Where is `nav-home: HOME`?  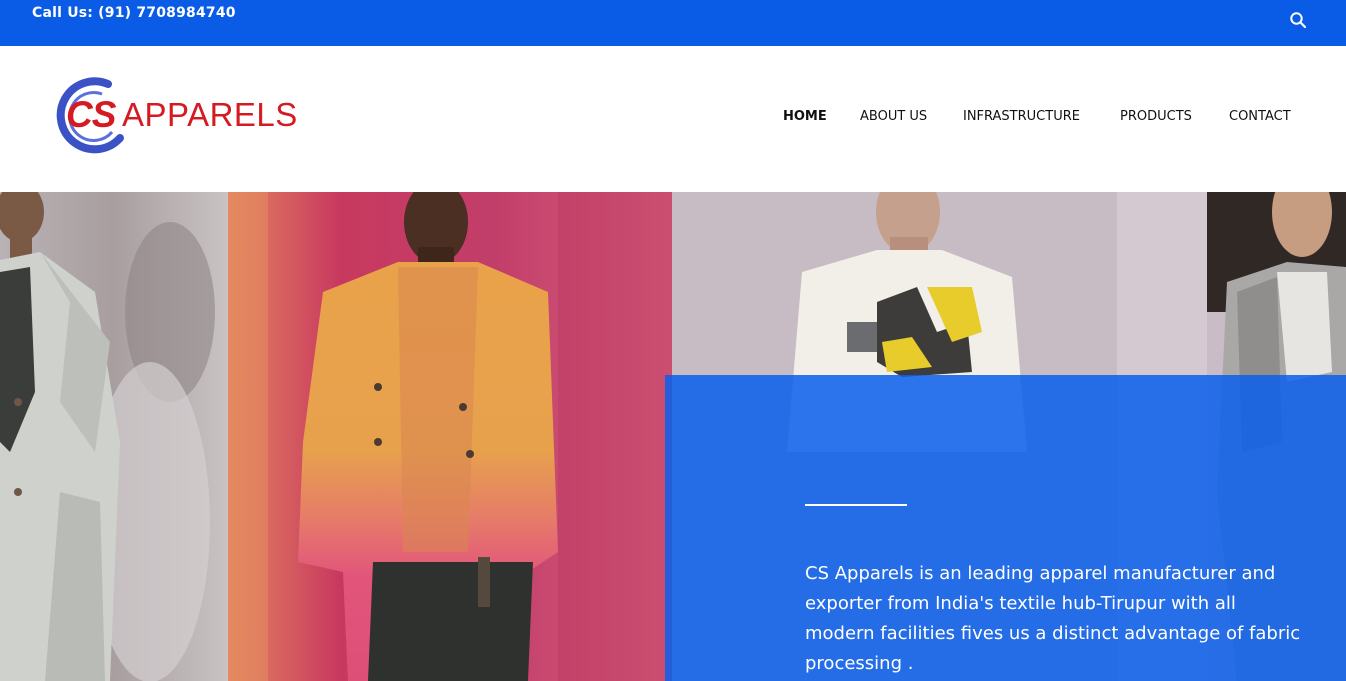 nav-home: HOME is located at coordinates (805, 116).